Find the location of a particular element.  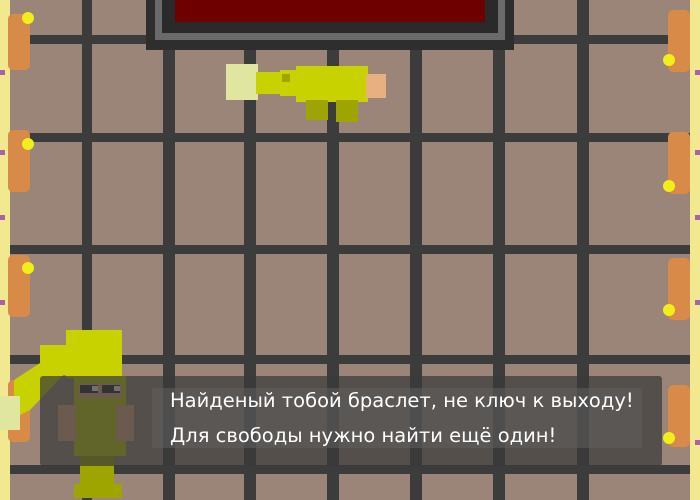

dialog-line-2: Для свободы нужно найти ещё один! is located at coordinates (363, 435).